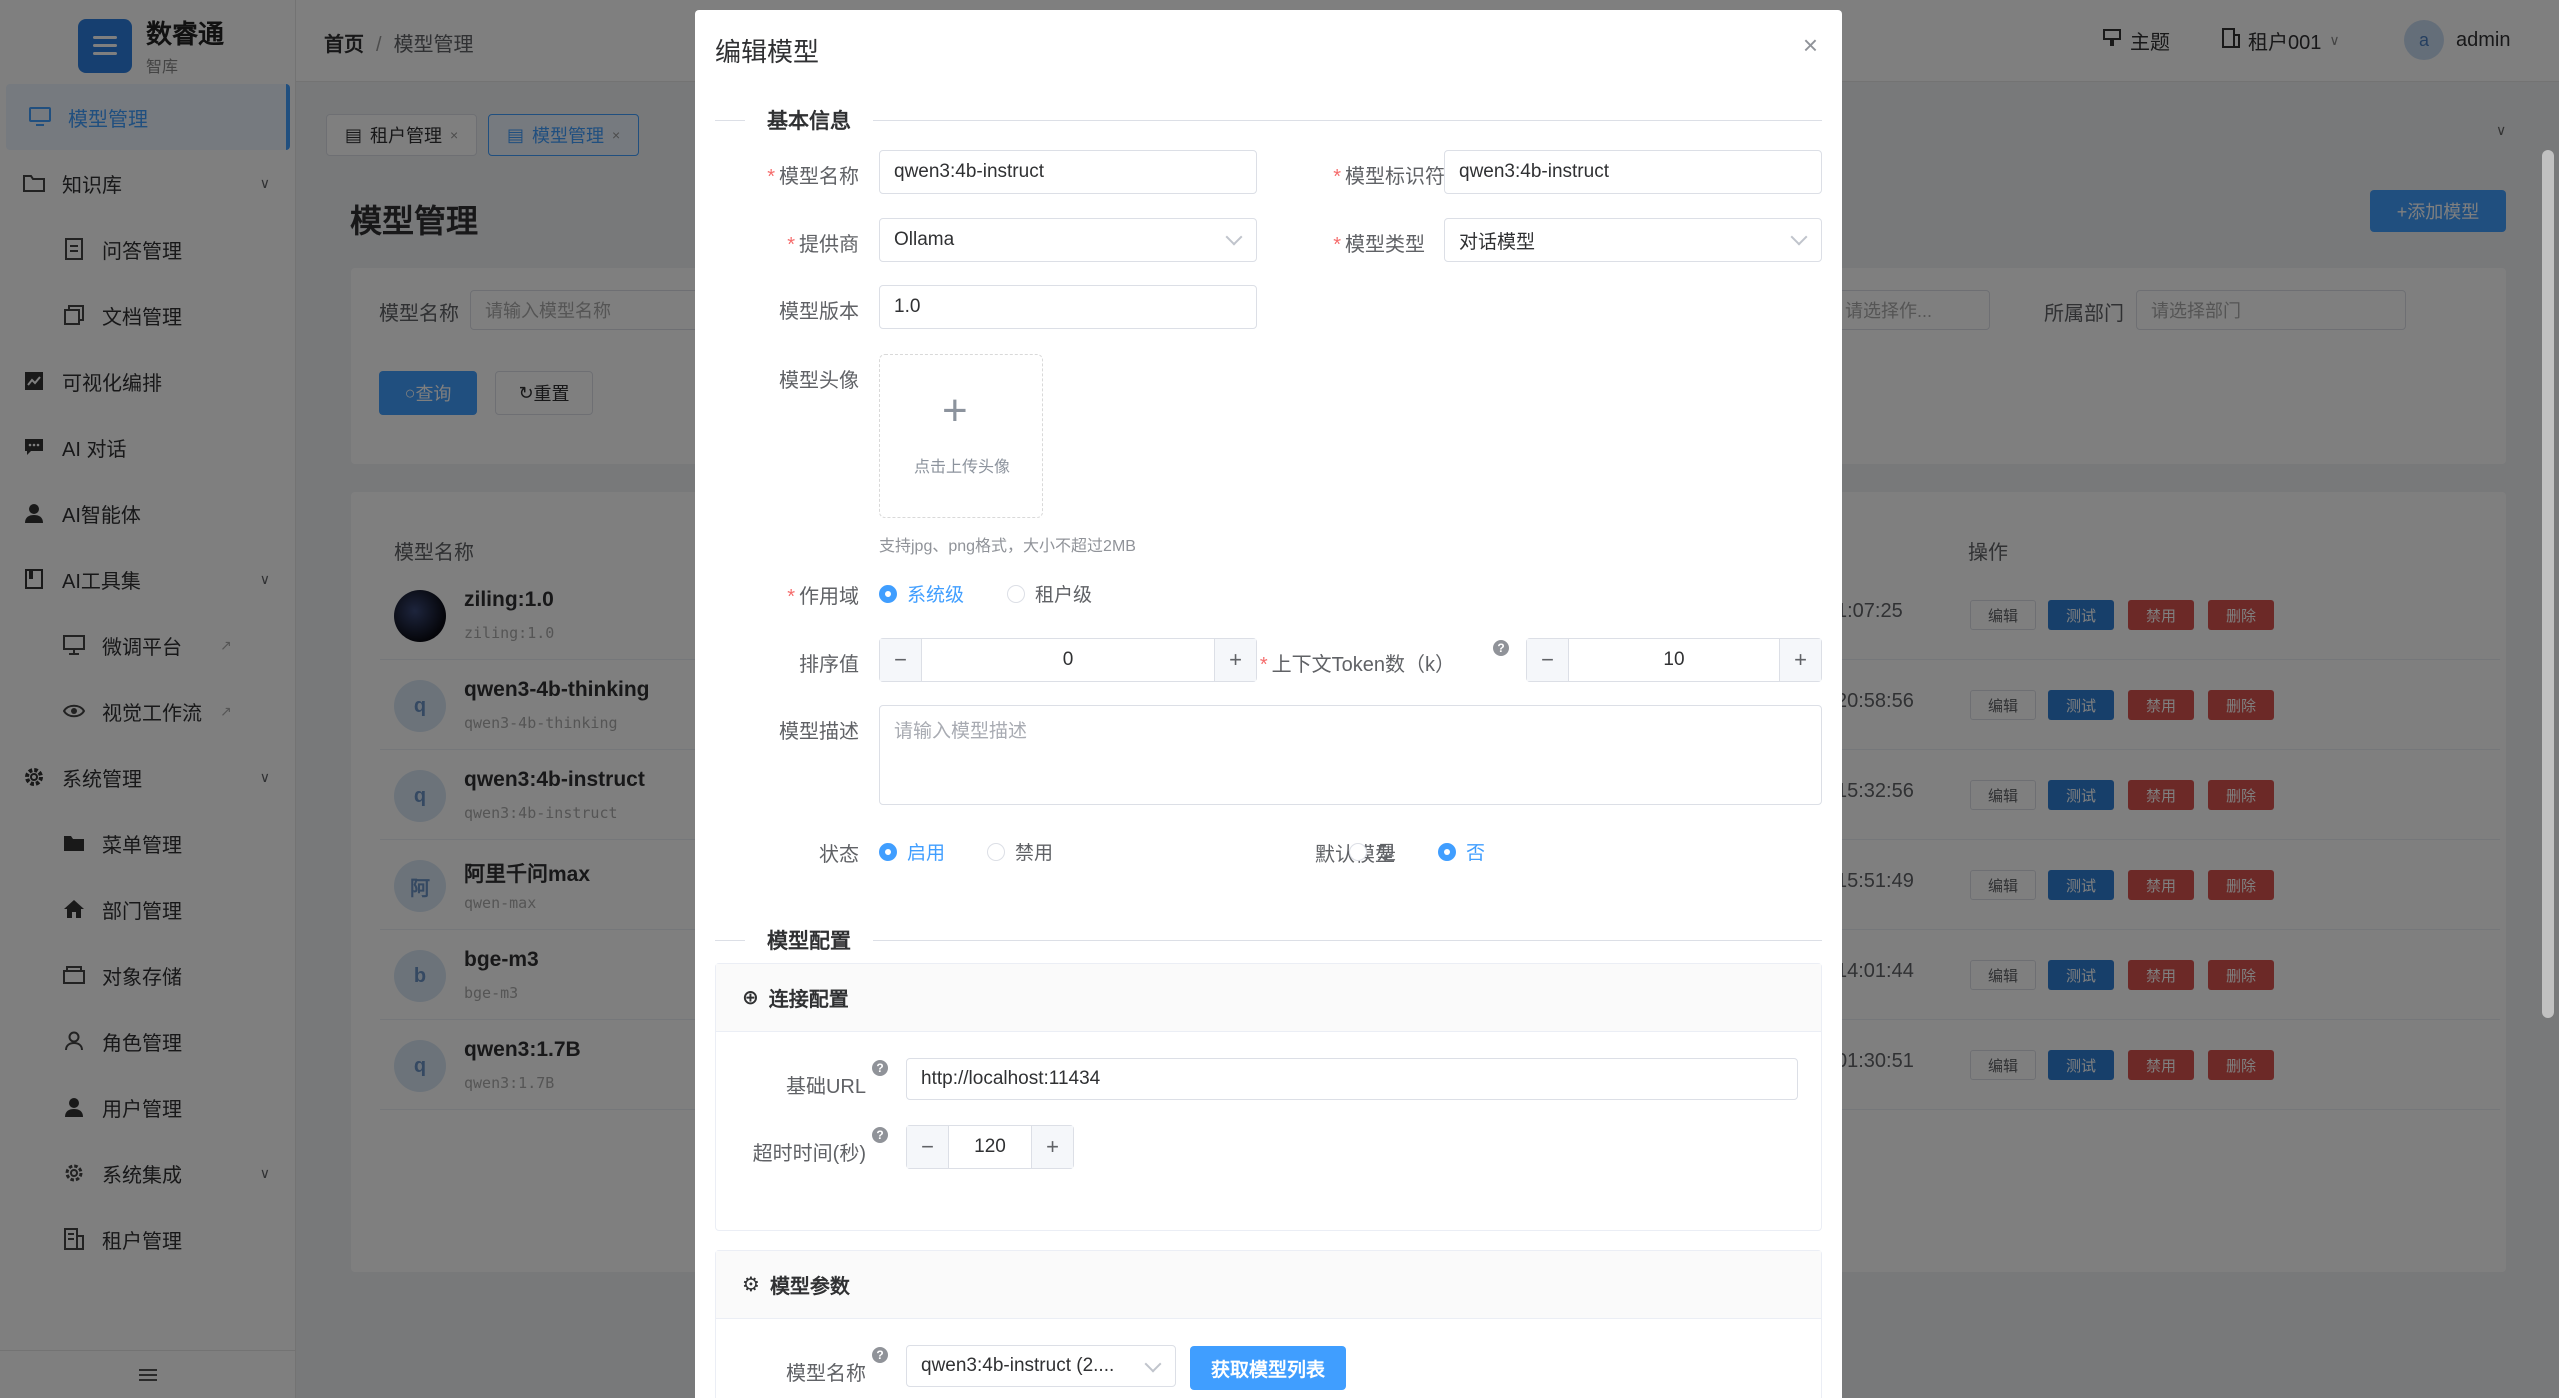 The width and height of the screenshot is (2559, 1398). I want to click on default-no-radio: 否, so click(1461, 851).